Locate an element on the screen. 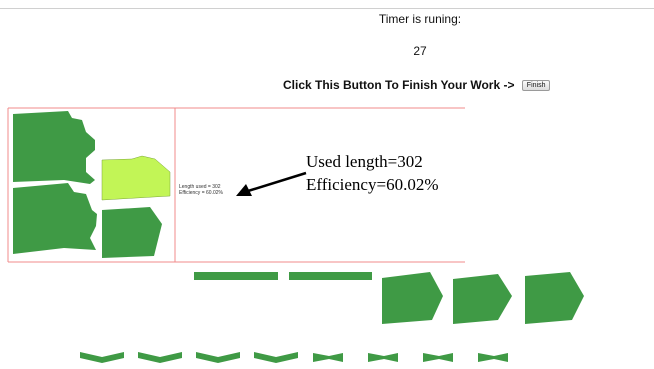 The width and height of the screenshot is (654, 369). placed-piece-shirt-top is located at coordinates (54, 147).